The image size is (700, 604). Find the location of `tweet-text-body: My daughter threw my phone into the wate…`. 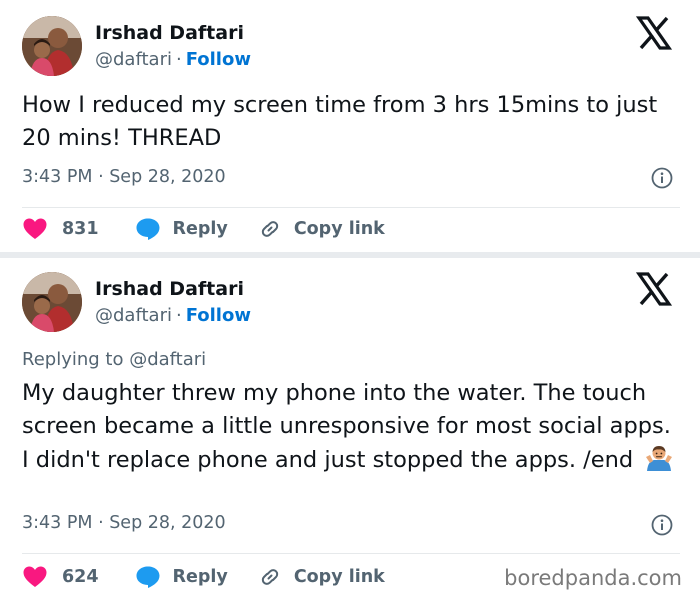

tweet-text-body: My daughter threw my phone into the wate… is located at coordinates (346, 426).